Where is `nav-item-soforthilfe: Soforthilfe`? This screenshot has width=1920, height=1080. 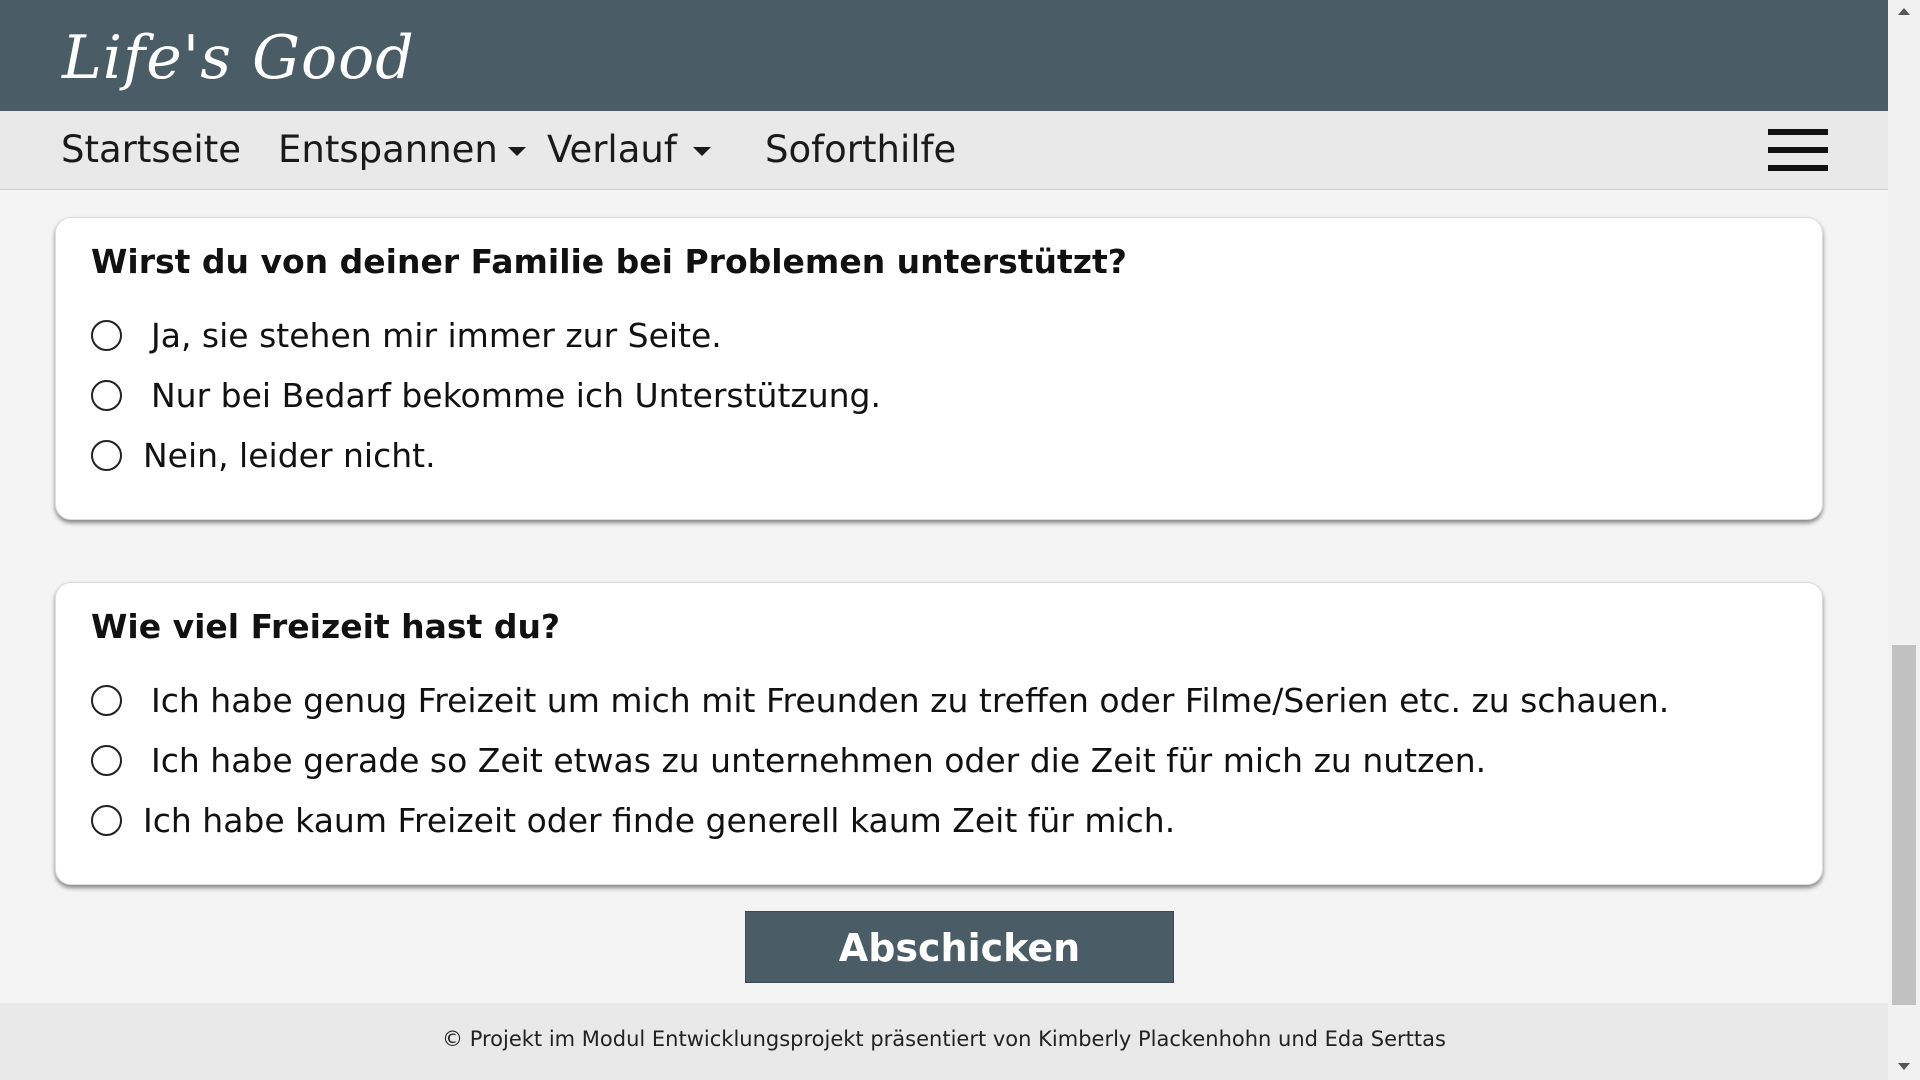
nav-item-soforthilfe: Soforthilfe is located at coordinates (860, 150).